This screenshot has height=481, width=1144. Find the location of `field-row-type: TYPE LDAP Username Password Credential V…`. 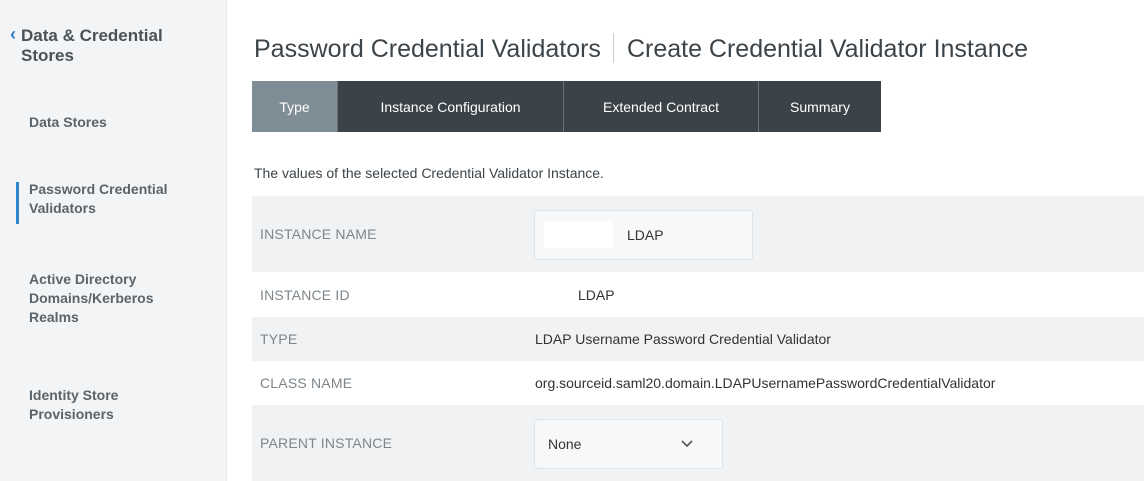

field-row-type: TYPE LDAP Username Password Credential V… is located at coordinates (698, 339).